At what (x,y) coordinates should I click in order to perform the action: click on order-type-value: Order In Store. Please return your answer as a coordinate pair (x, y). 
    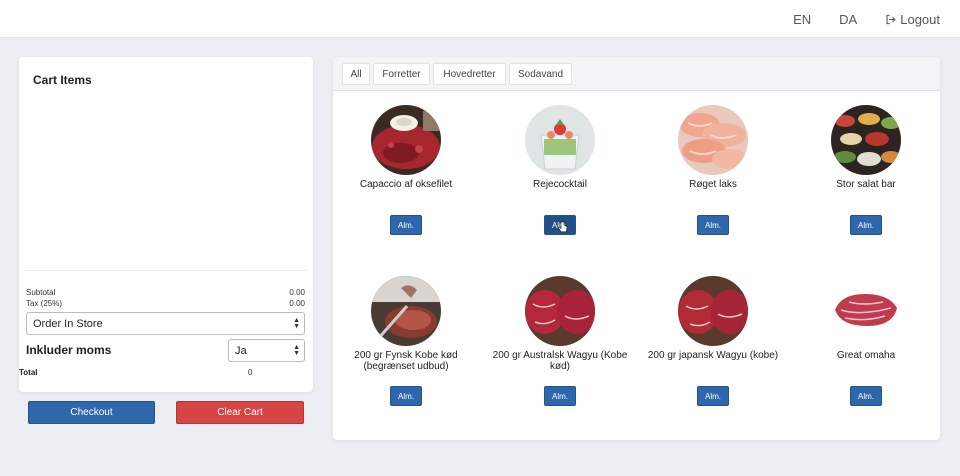
    Looking at the image, I should click on (68, 323).